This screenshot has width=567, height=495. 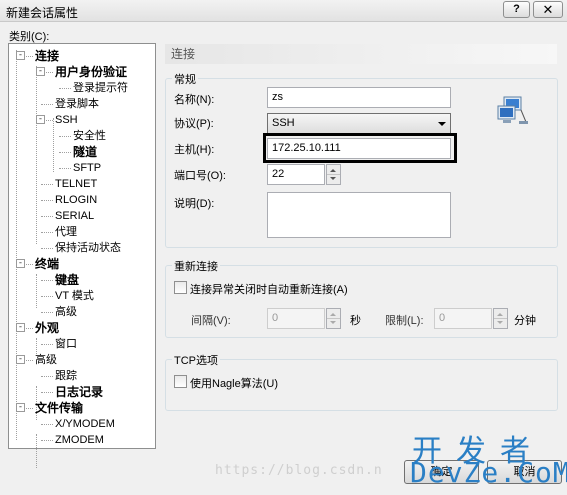 What do you see at coordinates (500, 318) in the screenshot?
I see `limit-spinner` at bounding box center [500, 318].